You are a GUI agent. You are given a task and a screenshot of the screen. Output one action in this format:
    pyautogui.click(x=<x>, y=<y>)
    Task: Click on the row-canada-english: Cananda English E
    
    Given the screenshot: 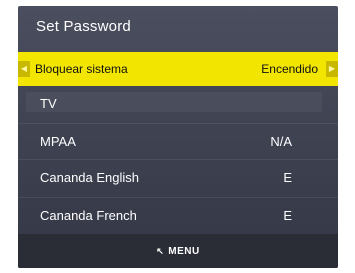 What is the action you would take?
    pyautogui.click(x=178, y=177)
    